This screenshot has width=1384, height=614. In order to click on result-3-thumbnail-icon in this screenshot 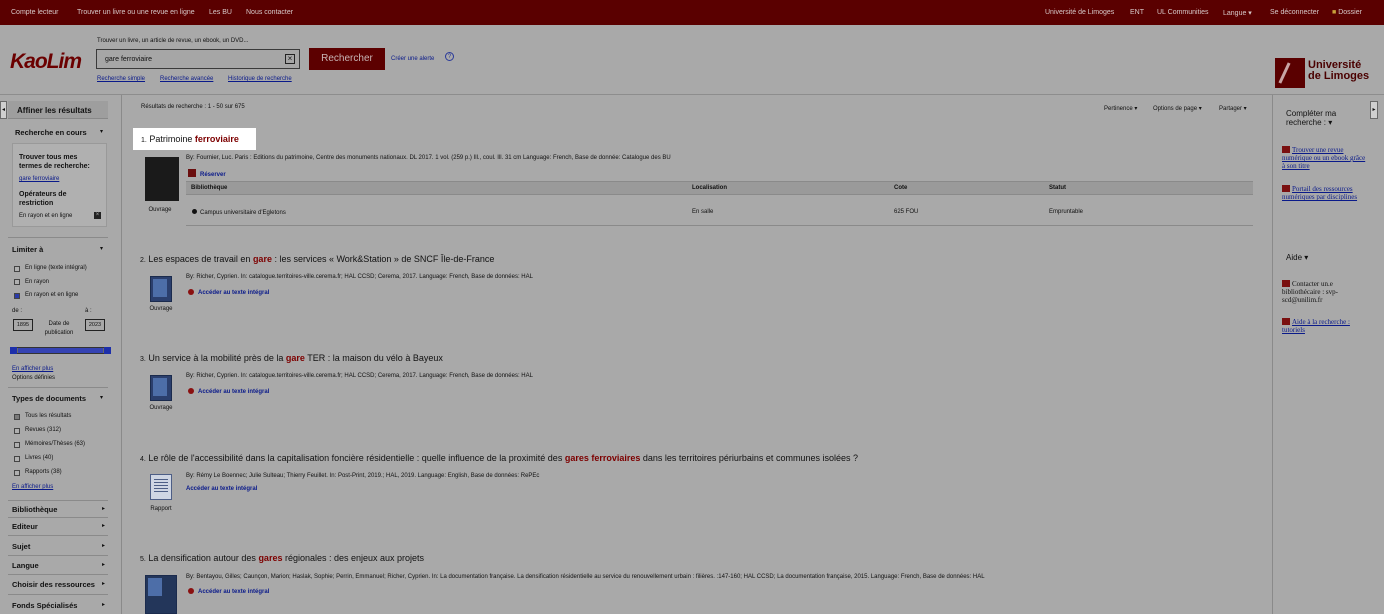, I will do `click(161, 388)`.